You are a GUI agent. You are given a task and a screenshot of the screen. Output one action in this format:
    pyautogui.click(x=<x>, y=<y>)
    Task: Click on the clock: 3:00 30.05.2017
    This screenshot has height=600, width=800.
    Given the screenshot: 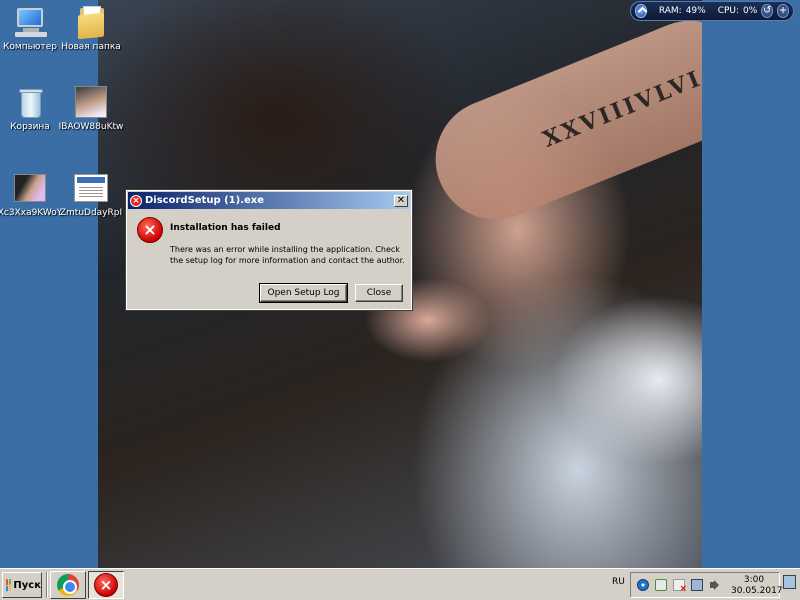 What is the action you would take?
    pyautogui.click(x=757, y=586)
    